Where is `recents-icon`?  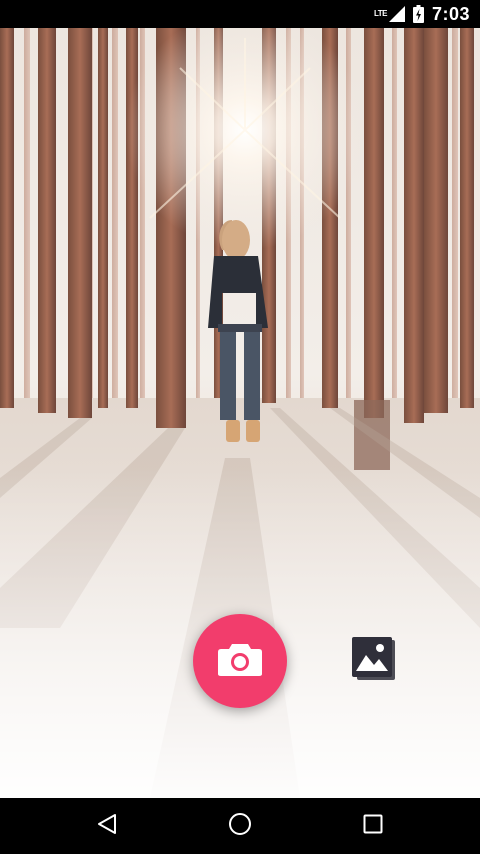
recents-icon is located at coordinates (373, 826).